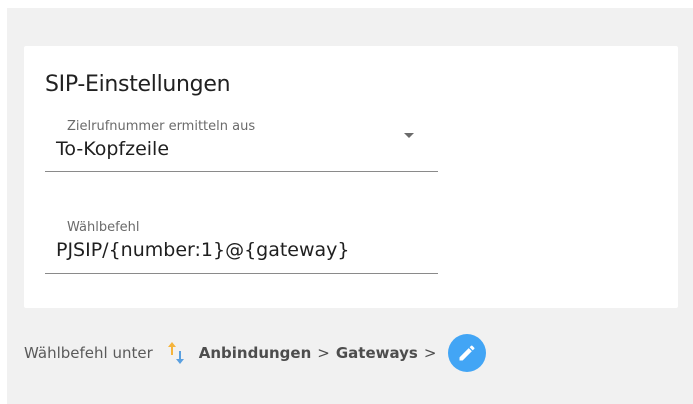 This screenshot has height=404, width=693. I want to click on dial-command-label: Wählbefehl, so click(103, 227).